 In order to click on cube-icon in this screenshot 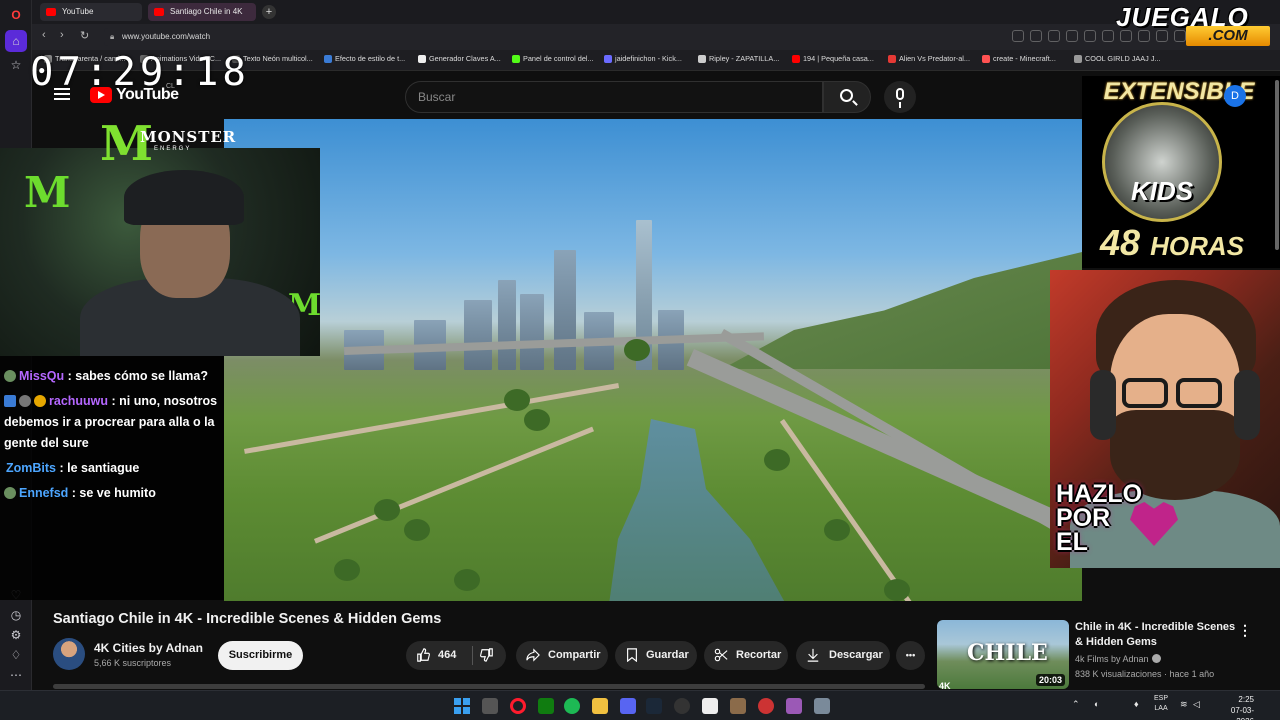, I will do `click(1108, 36)`.